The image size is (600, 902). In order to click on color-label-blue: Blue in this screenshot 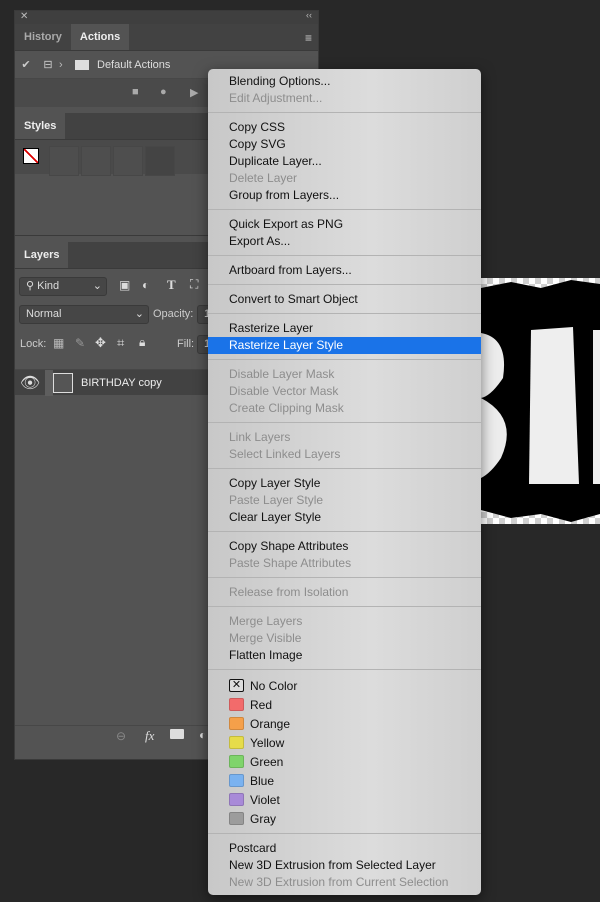, I will do `click(344, 780)`.